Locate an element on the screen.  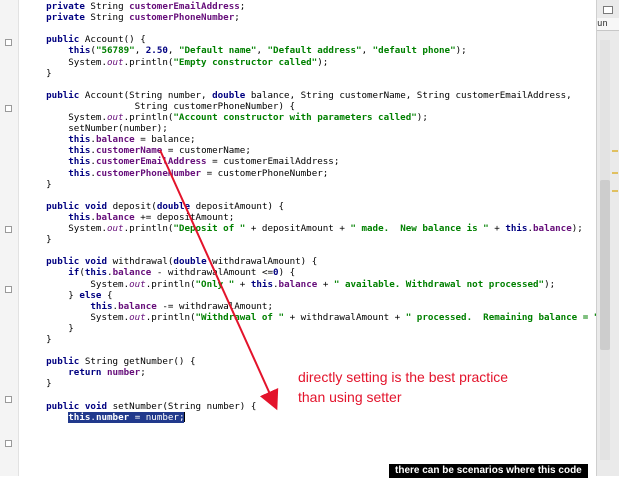
editor-scrollbar is located at coordinates (605, 250).